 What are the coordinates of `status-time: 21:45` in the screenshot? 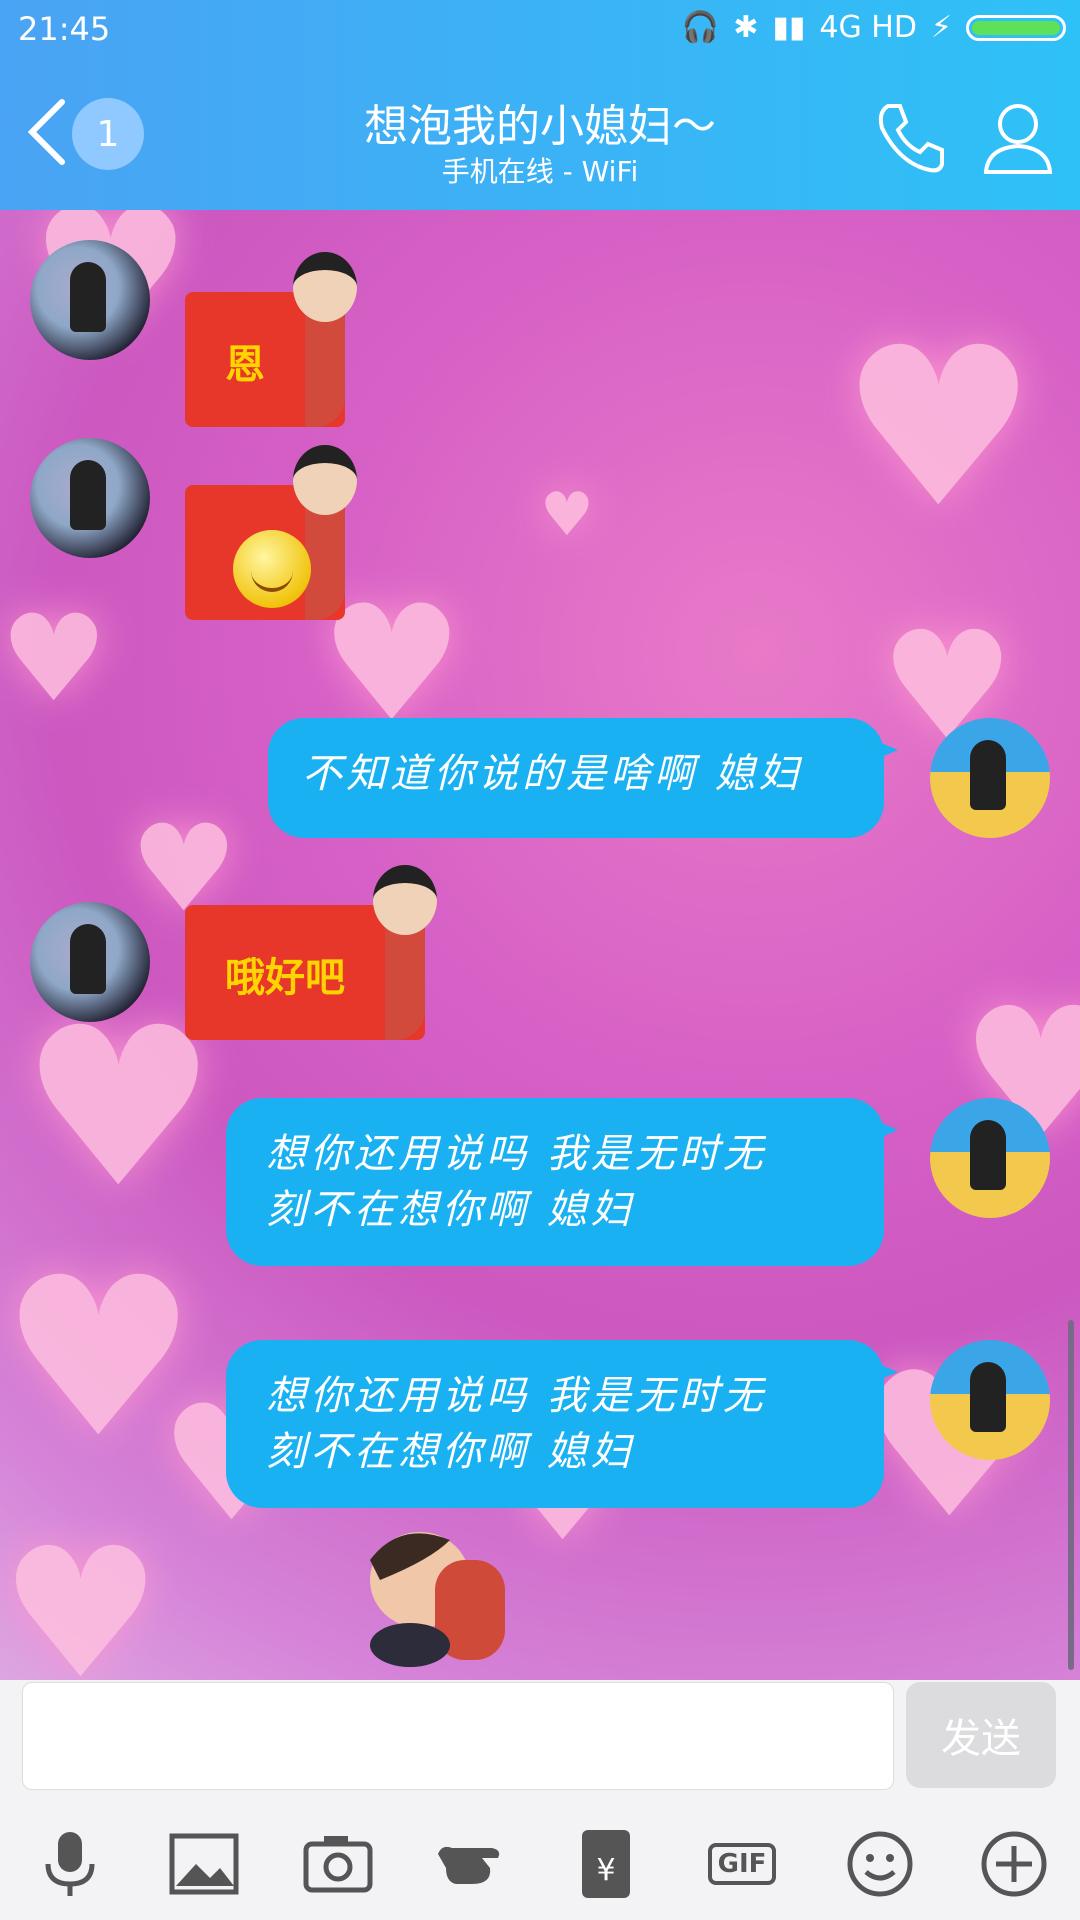 It's located at (64, 29).